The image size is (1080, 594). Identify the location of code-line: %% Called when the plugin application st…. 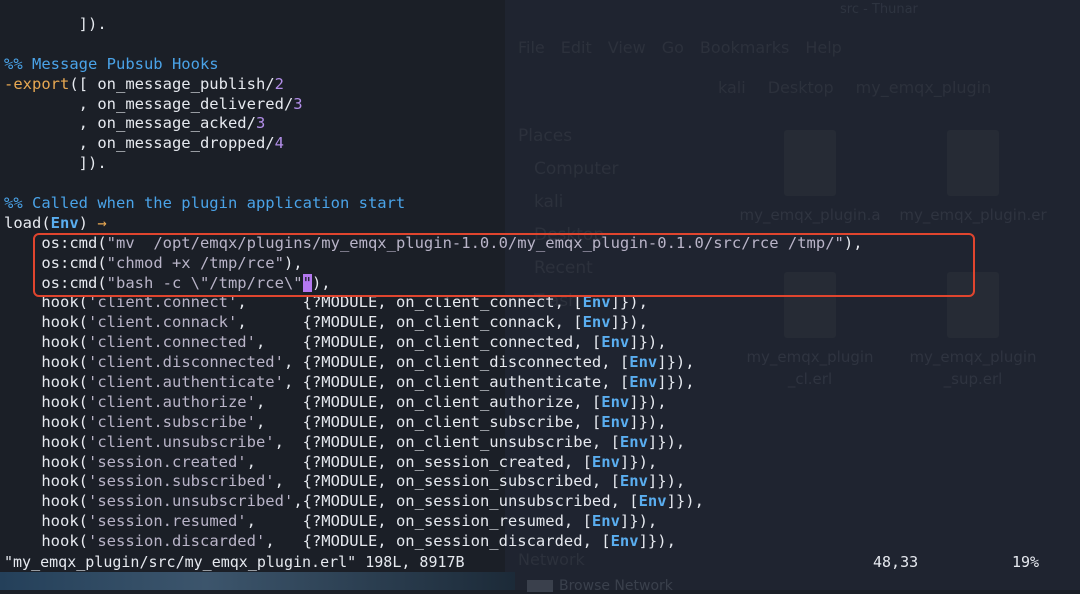
(205, 203).